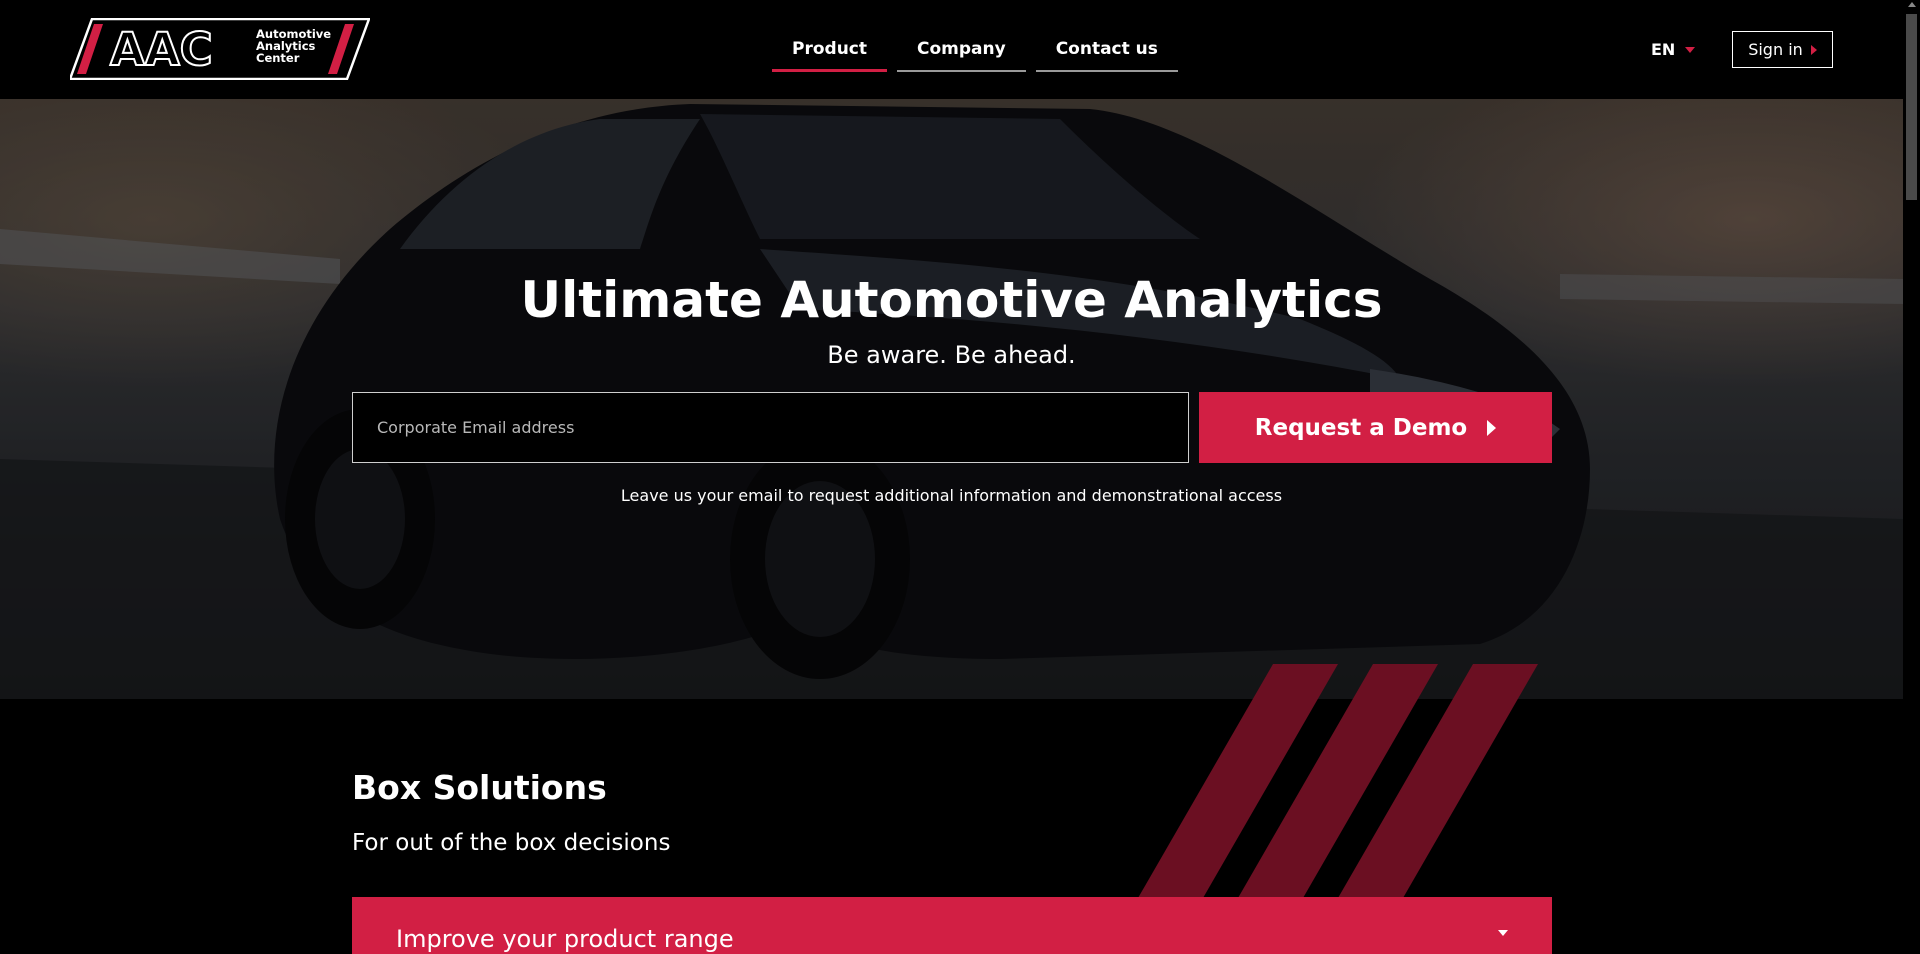 The width and height of the screenshot is (1920, 954). Describe the element at coordinates (1338, 781) in the screenshot. I see `decorative-stripes` at that location.